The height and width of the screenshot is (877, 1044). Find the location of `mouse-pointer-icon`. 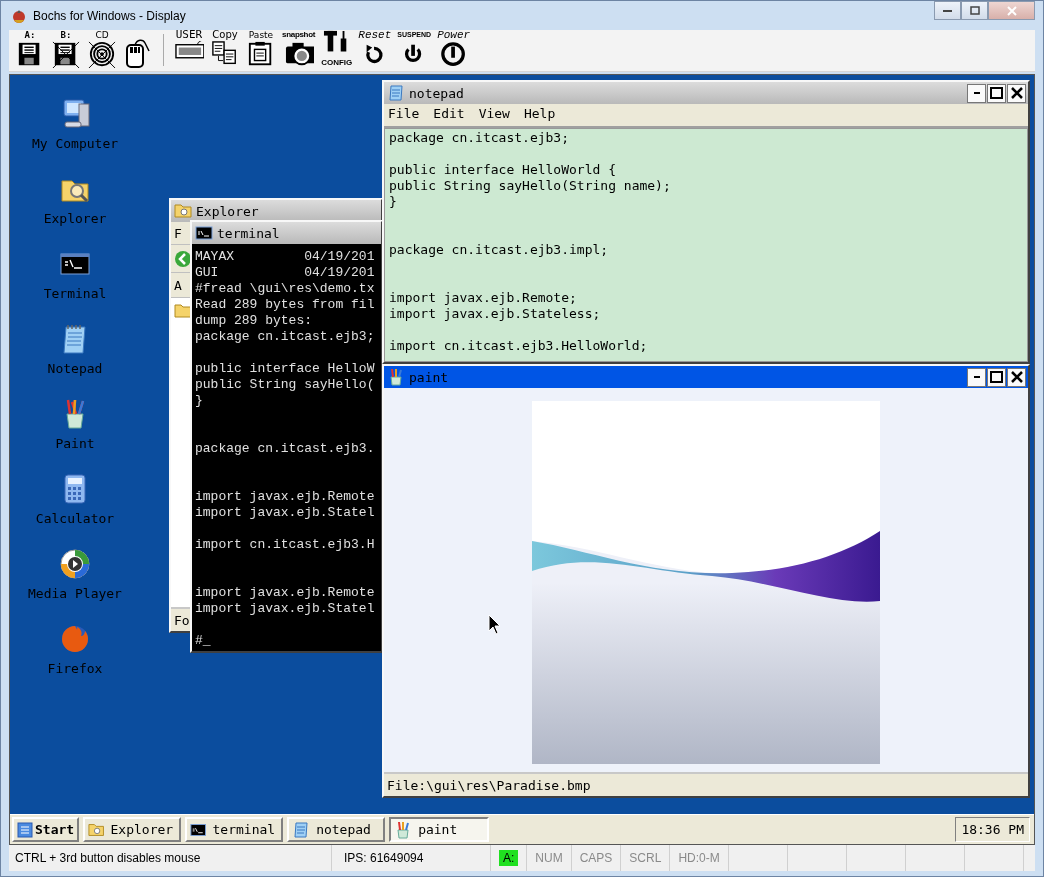

mouse-pointer-icon is located at coordinates (495, 625).